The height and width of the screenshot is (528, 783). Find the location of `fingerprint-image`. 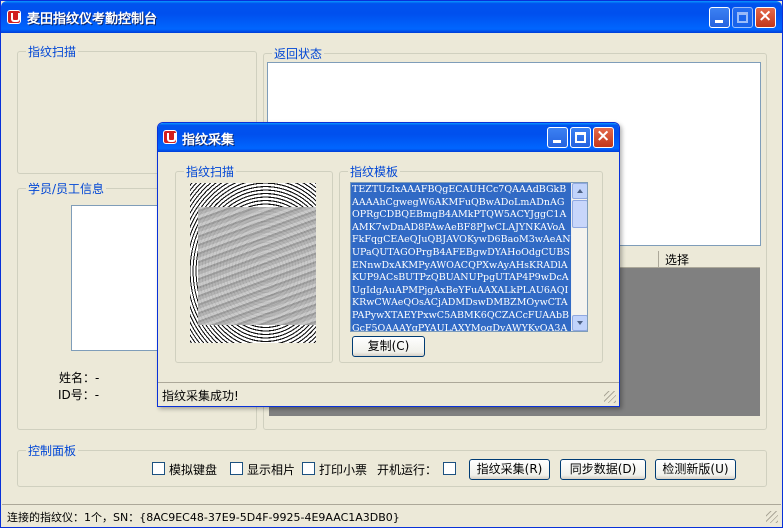

fingerprint-image is located at coordinates (253, 263).